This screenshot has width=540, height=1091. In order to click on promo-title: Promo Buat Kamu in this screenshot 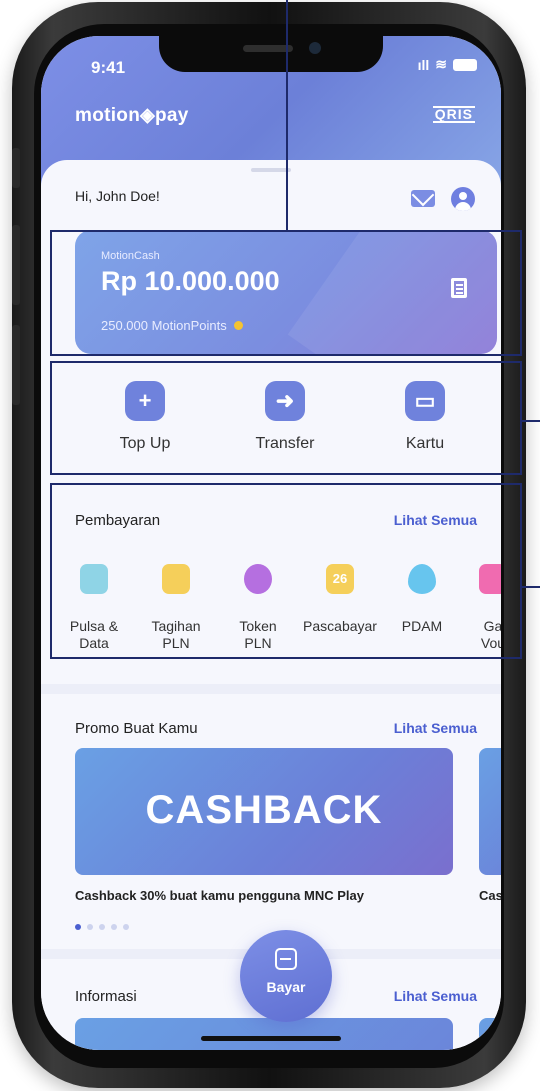, I will do `click(136, 728)`.